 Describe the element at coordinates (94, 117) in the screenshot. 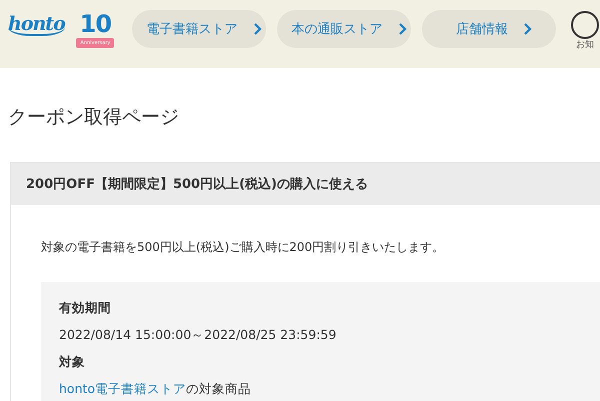

I see `page-title: クーポン取得ページ` at that location.